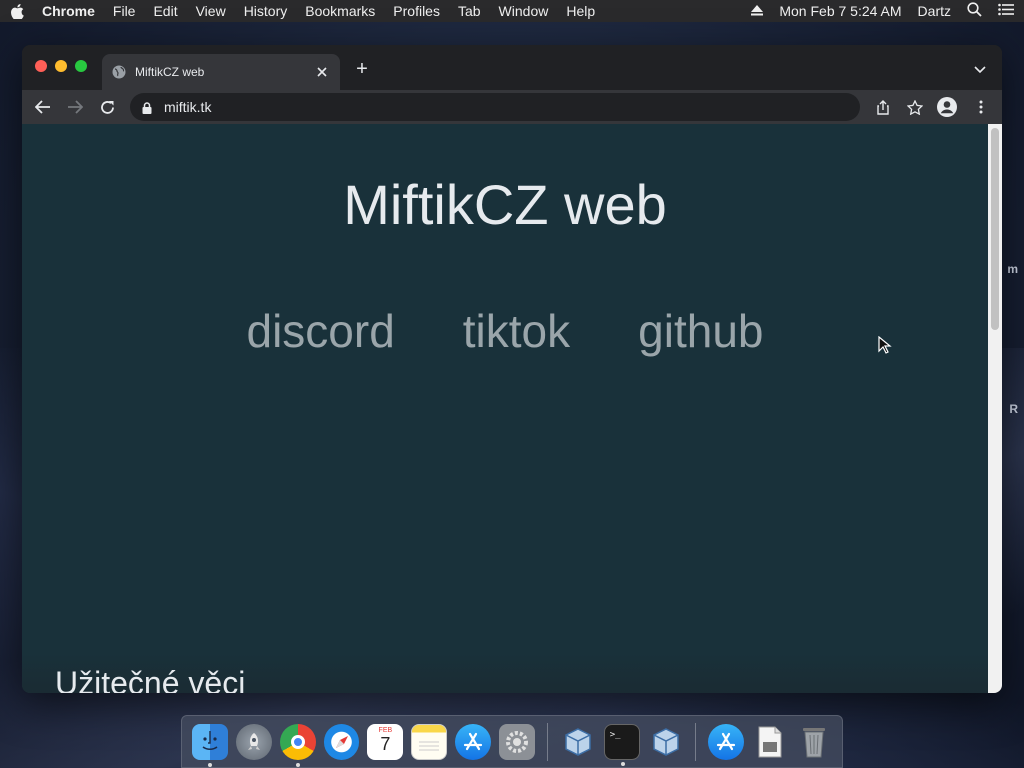 The width and height of the screenshot is (1024, 768). I want to click on dock: FEB 7 >_, so click(512, 741).